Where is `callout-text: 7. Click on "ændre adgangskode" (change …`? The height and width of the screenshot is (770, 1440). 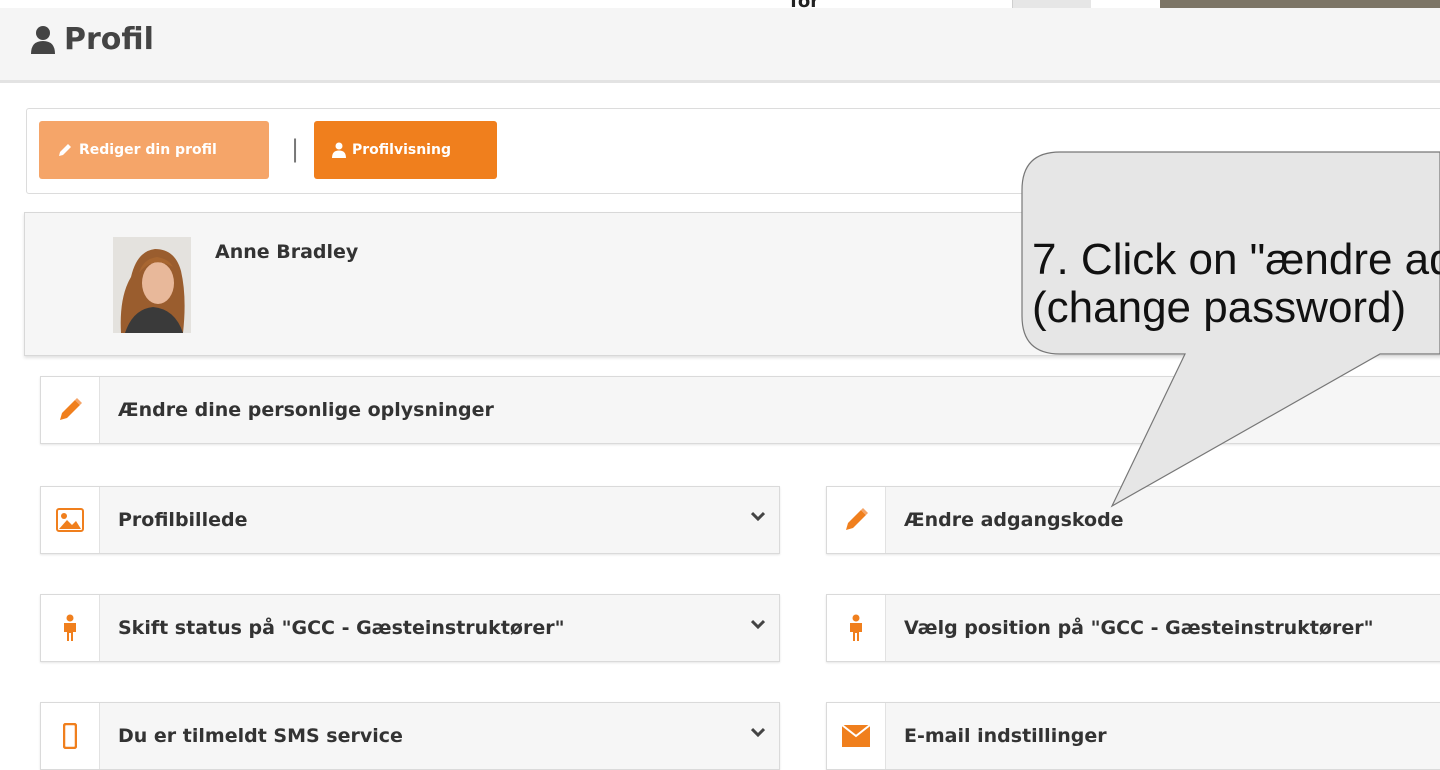 callout-text: 7. Click on "ændre adgangskode" (change … is located at coordinates (1236, 284).